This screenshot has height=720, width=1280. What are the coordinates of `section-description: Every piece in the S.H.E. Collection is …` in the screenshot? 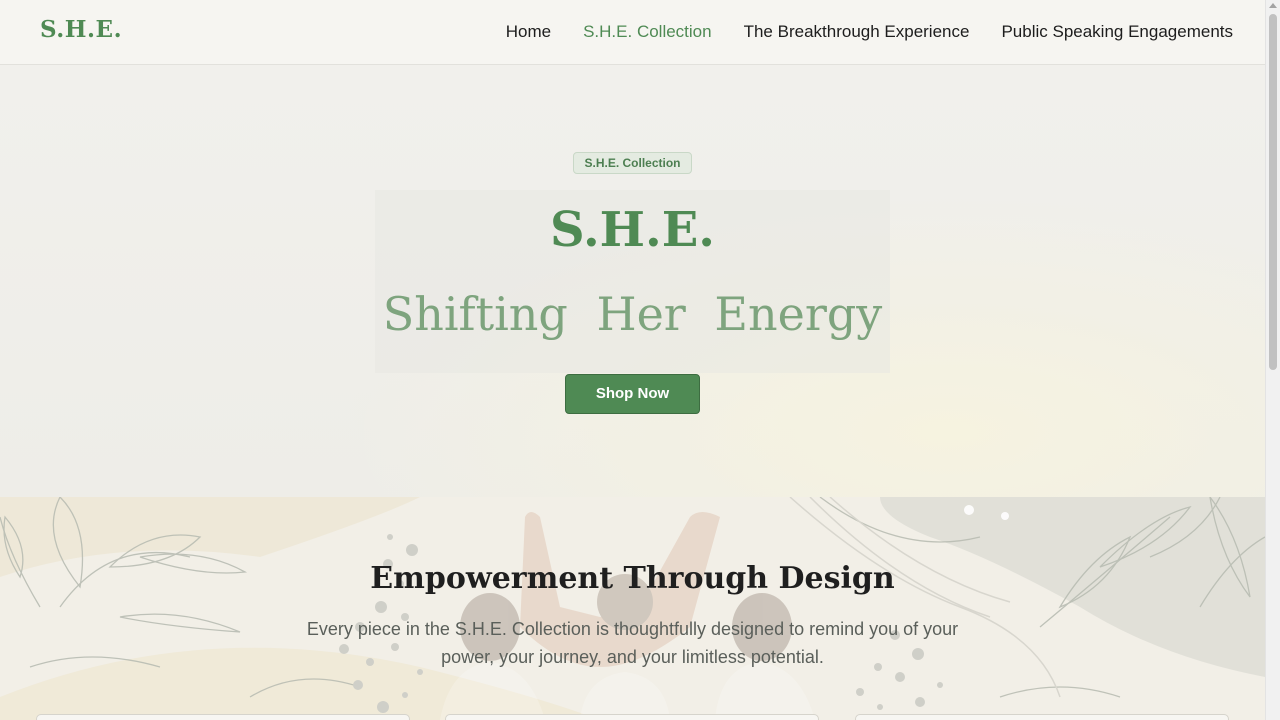 It's located at (632, 643).